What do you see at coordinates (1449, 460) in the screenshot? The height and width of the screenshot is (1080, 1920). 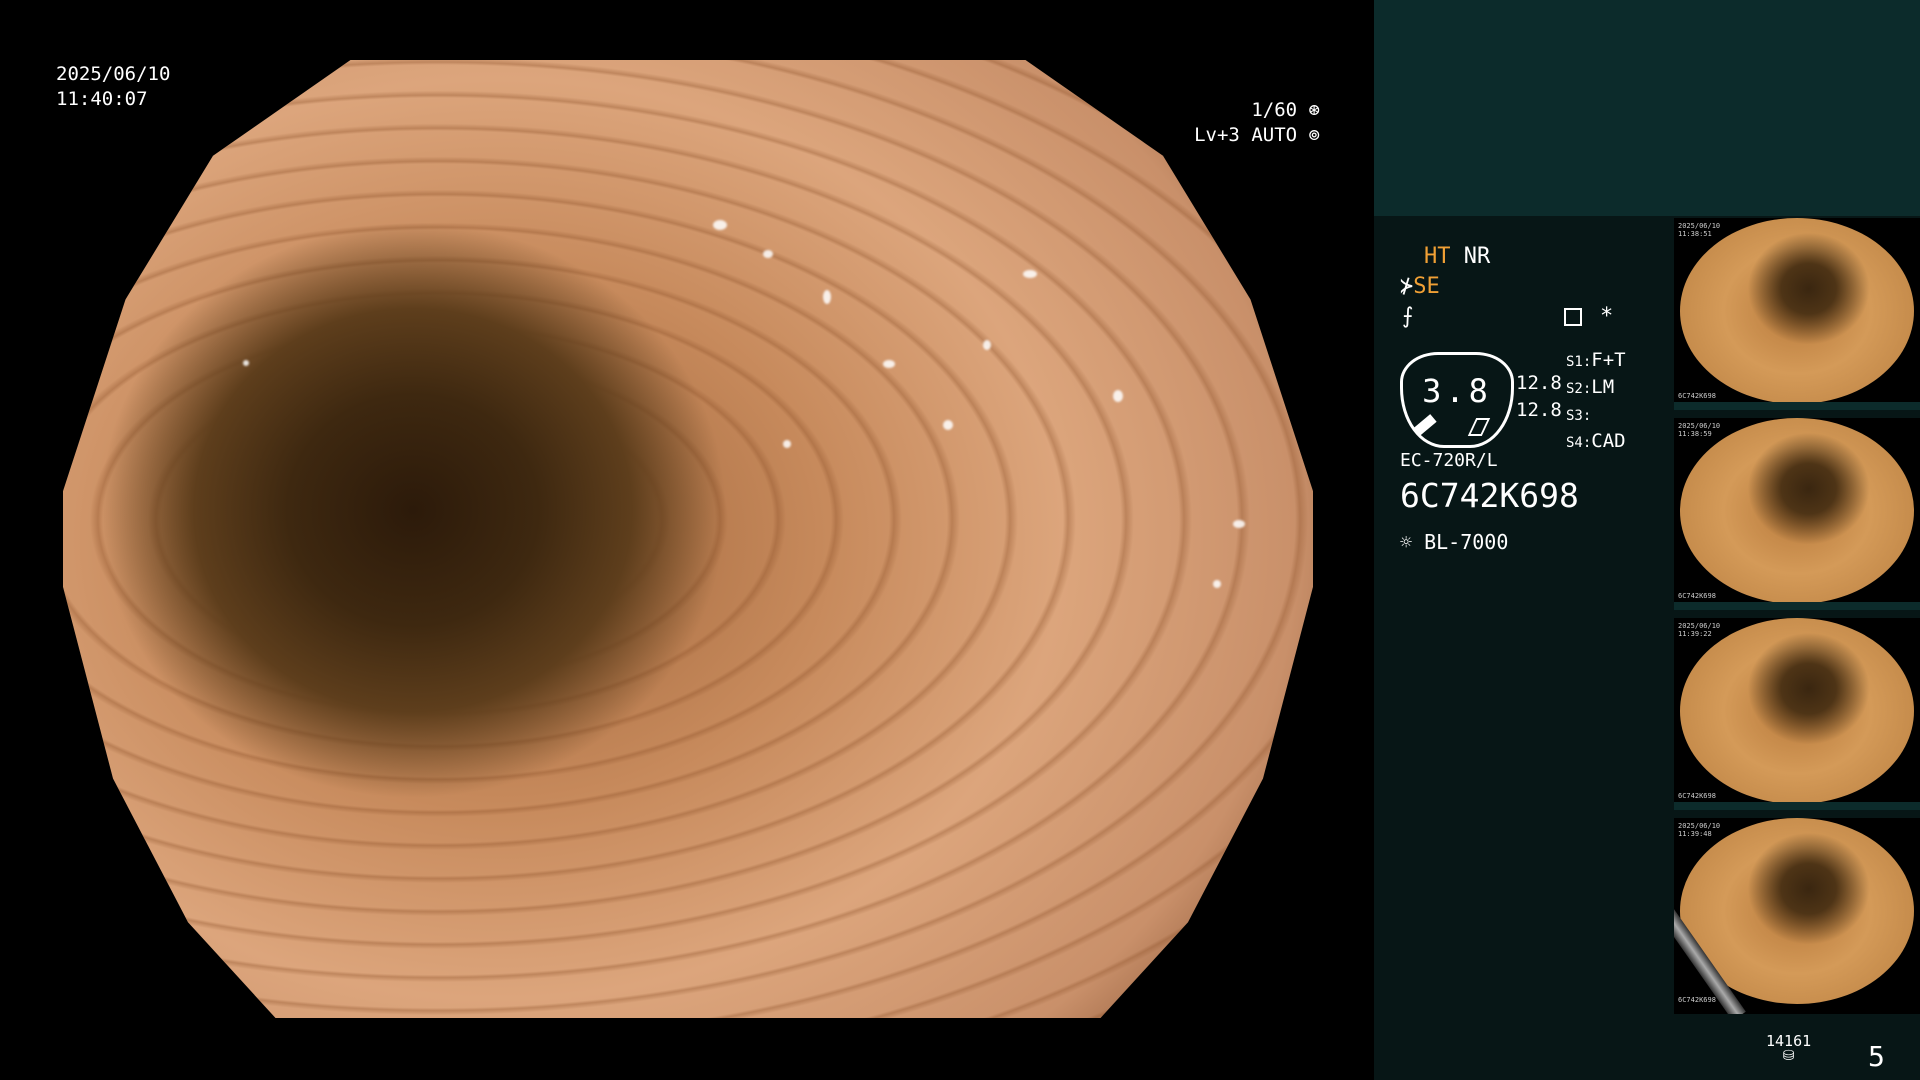 I see `scope-model: EC-720R/L` at bounding box center [1449, 460].